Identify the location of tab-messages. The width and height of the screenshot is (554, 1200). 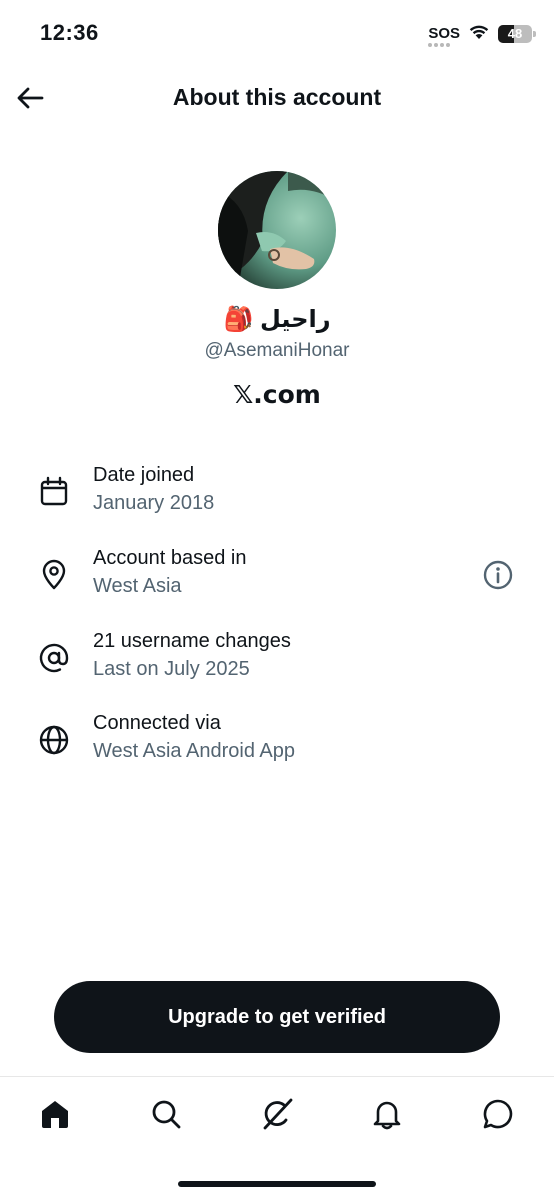
(498, 1114).